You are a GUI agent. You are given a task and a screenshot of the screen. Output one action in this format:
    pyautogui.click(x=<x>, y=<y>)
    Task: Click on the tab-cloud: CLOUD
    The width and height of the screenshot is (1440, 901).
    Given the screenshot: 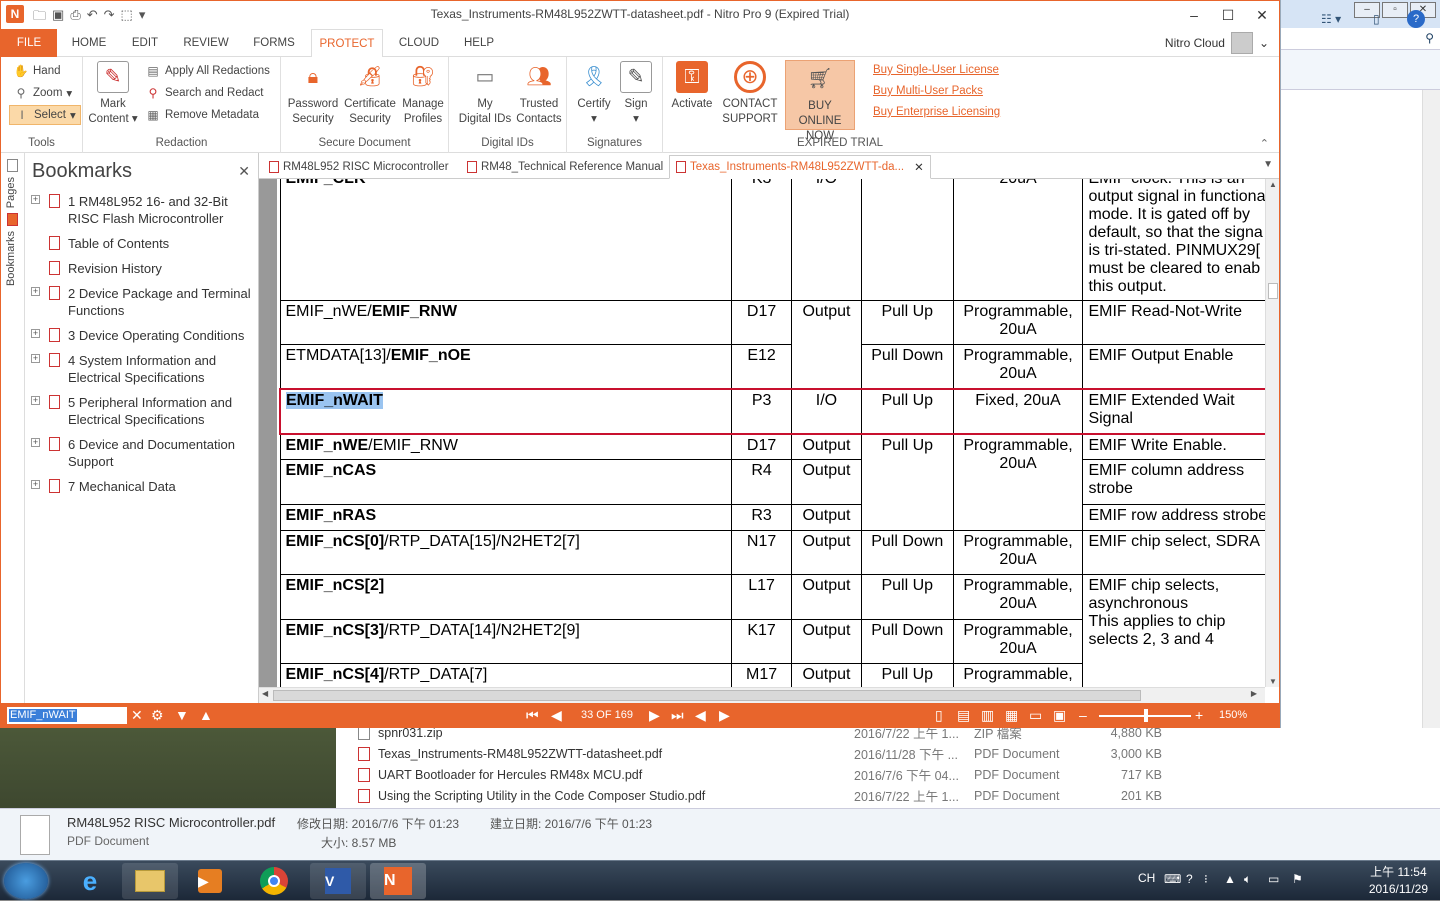 What is the action you would take?
    pyautogui.click(x=419, y=43)
    